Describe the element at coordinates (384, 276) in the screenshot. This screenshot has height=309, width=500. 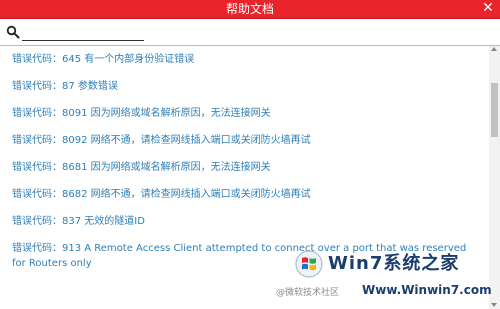
I see `site-watermark: Win7系统之家 @微软技术社区 Www.Winwin7.com` at that location.